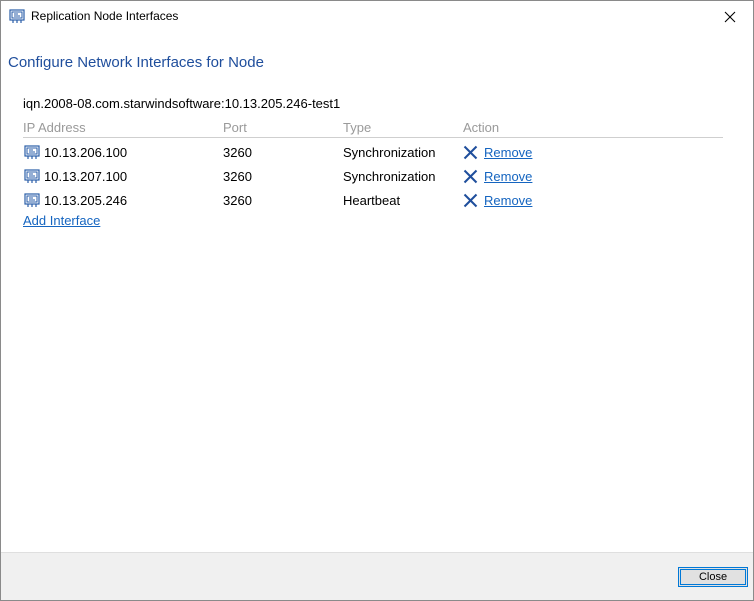  What do you see at coordinates (54, 127) in the screenshot?
I see `column-header-ip-address: IP Address` at bounding box center [54, 127].